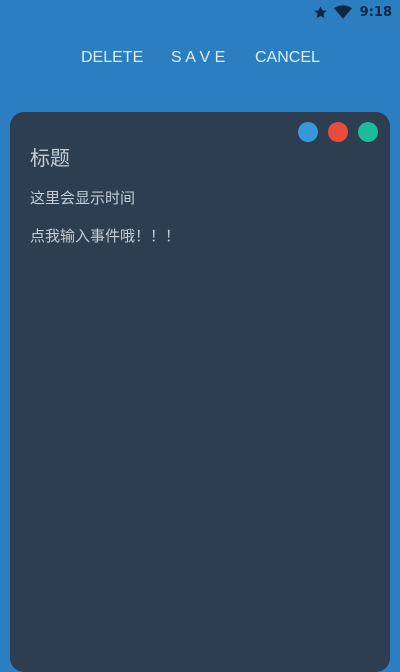 This screenshot has height=672, width=400. What do you see at coordinates (83, 198) in the screenshot?
I see `note-time: 这里会显示时间` at bounding box center [83, 198].